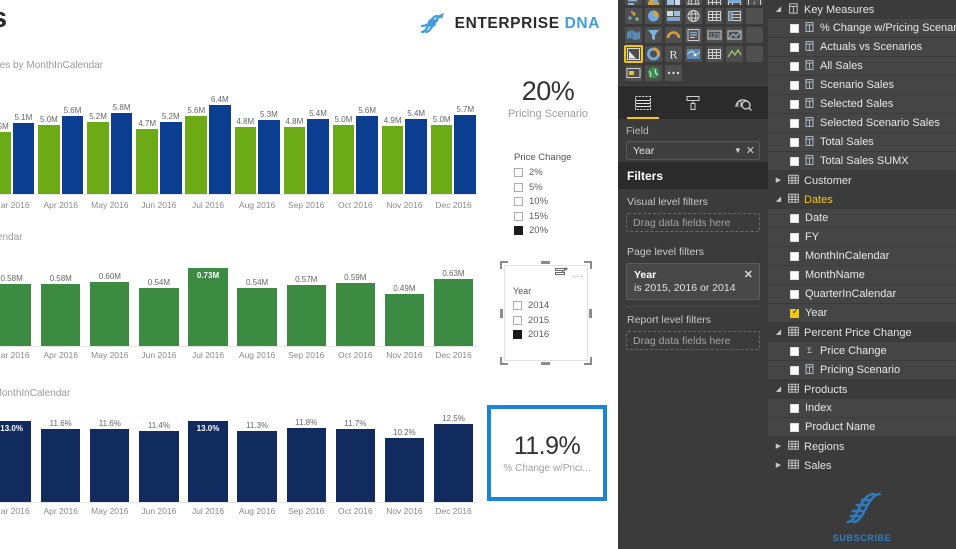 This screenshot has height=549, width=956. What do you see at coordinates (674, 54) in the screenshot?
I see `viz-r-script-icon: R` at bounding box center [674, 54].